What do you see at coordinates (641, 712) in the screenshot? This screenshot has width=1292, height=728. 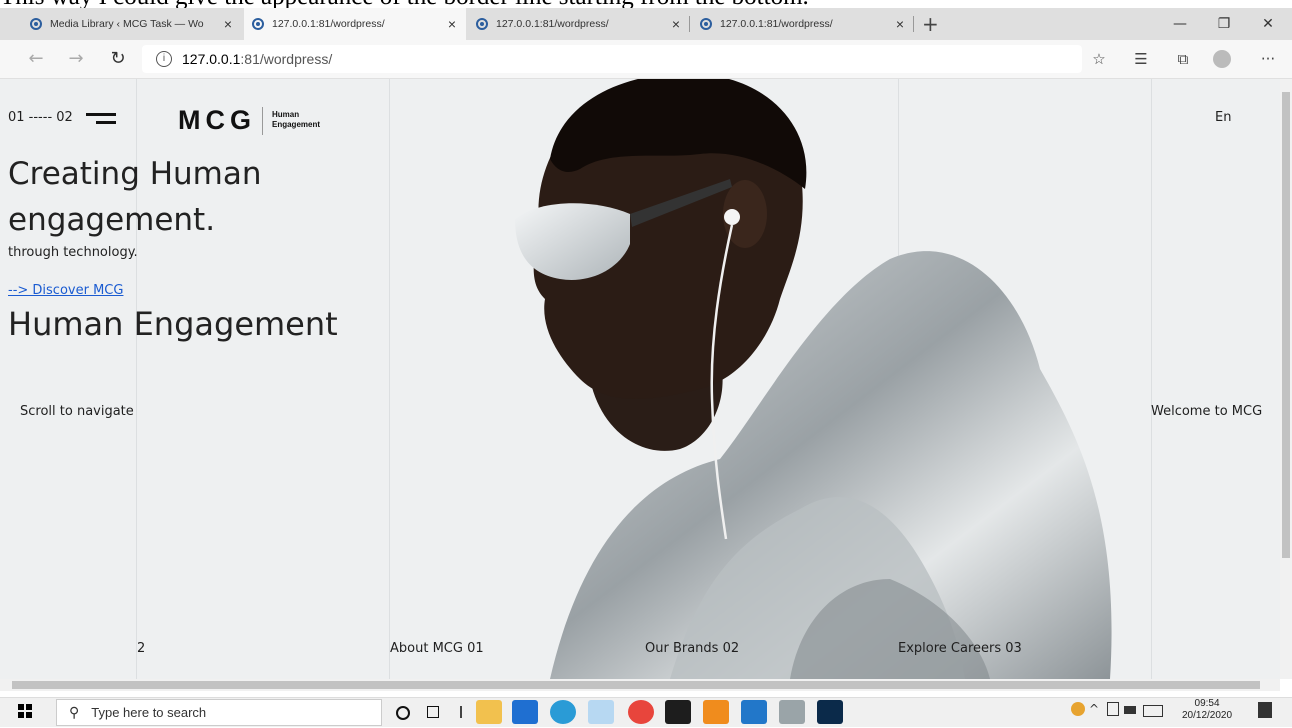 I see `chrome-icon` at bounding box center [641, 712].